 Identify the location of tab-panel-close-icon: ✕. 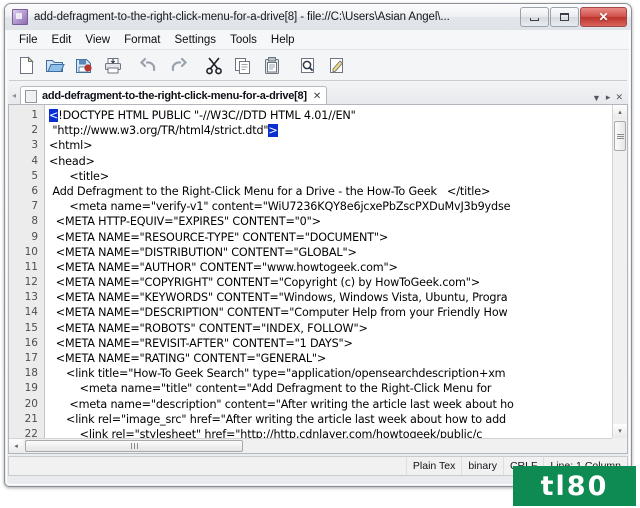
(619, 97).